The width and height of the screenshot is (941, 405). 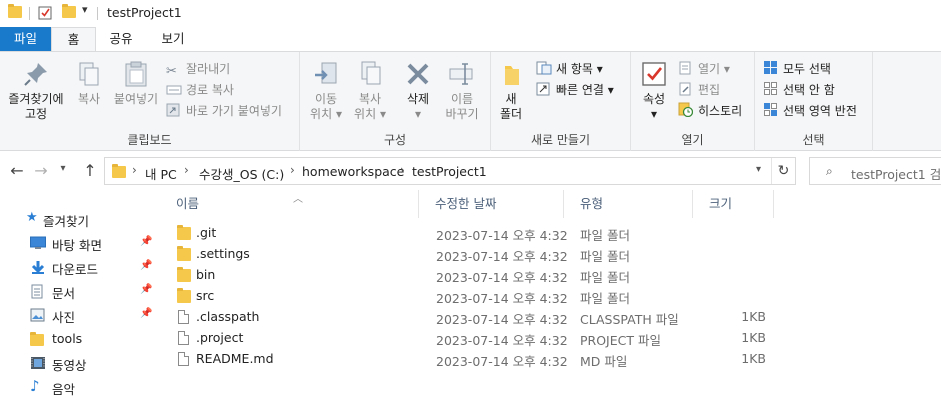 What do you see at coordinates (550, 296) in the screenshot?
I see `file-row: src 2023-07-14 오후 4:32 파일 폴더` at bounding box center [550, 296].